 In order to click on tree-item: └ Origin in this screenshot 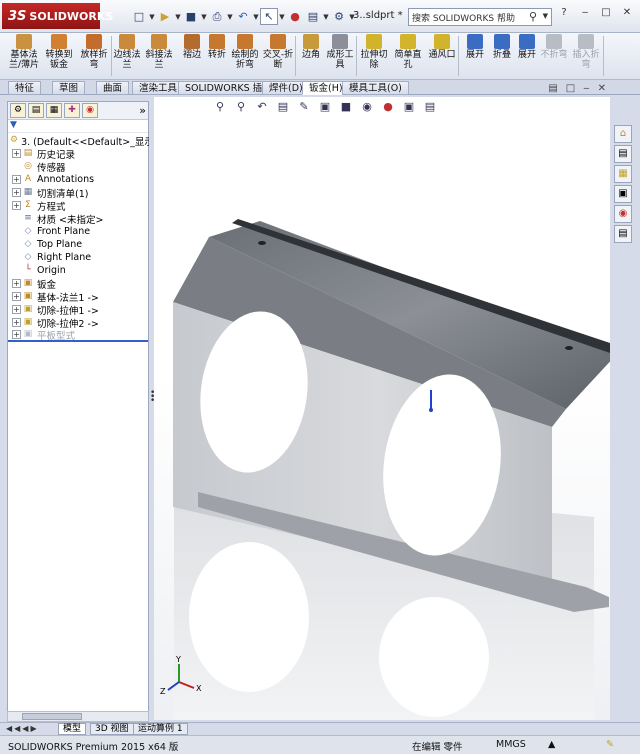, I will do `click(78, 270)`.